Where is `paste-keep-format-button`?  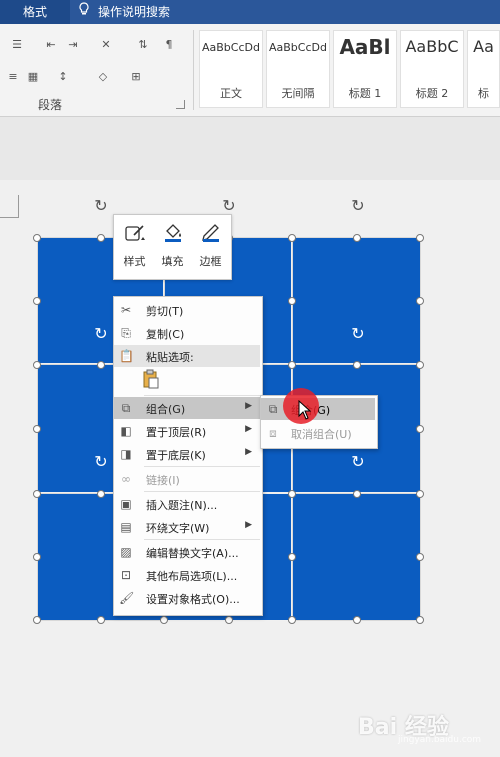 paste-keep-format-button is located at coordinates (152, 380).